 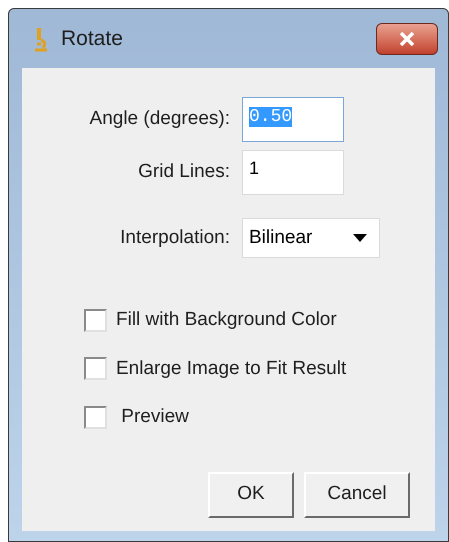 What do you see at coordinates (357, 495) in the screenshot?
I see `dialog-button: Cancel` at bounding box center [357, 495].